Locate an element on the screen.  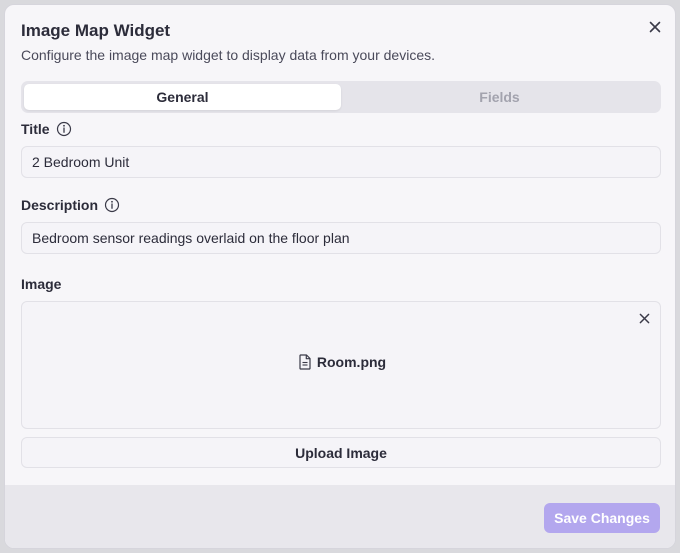
dialog-title: Image Map Widget is located at coordinates (96, 30).